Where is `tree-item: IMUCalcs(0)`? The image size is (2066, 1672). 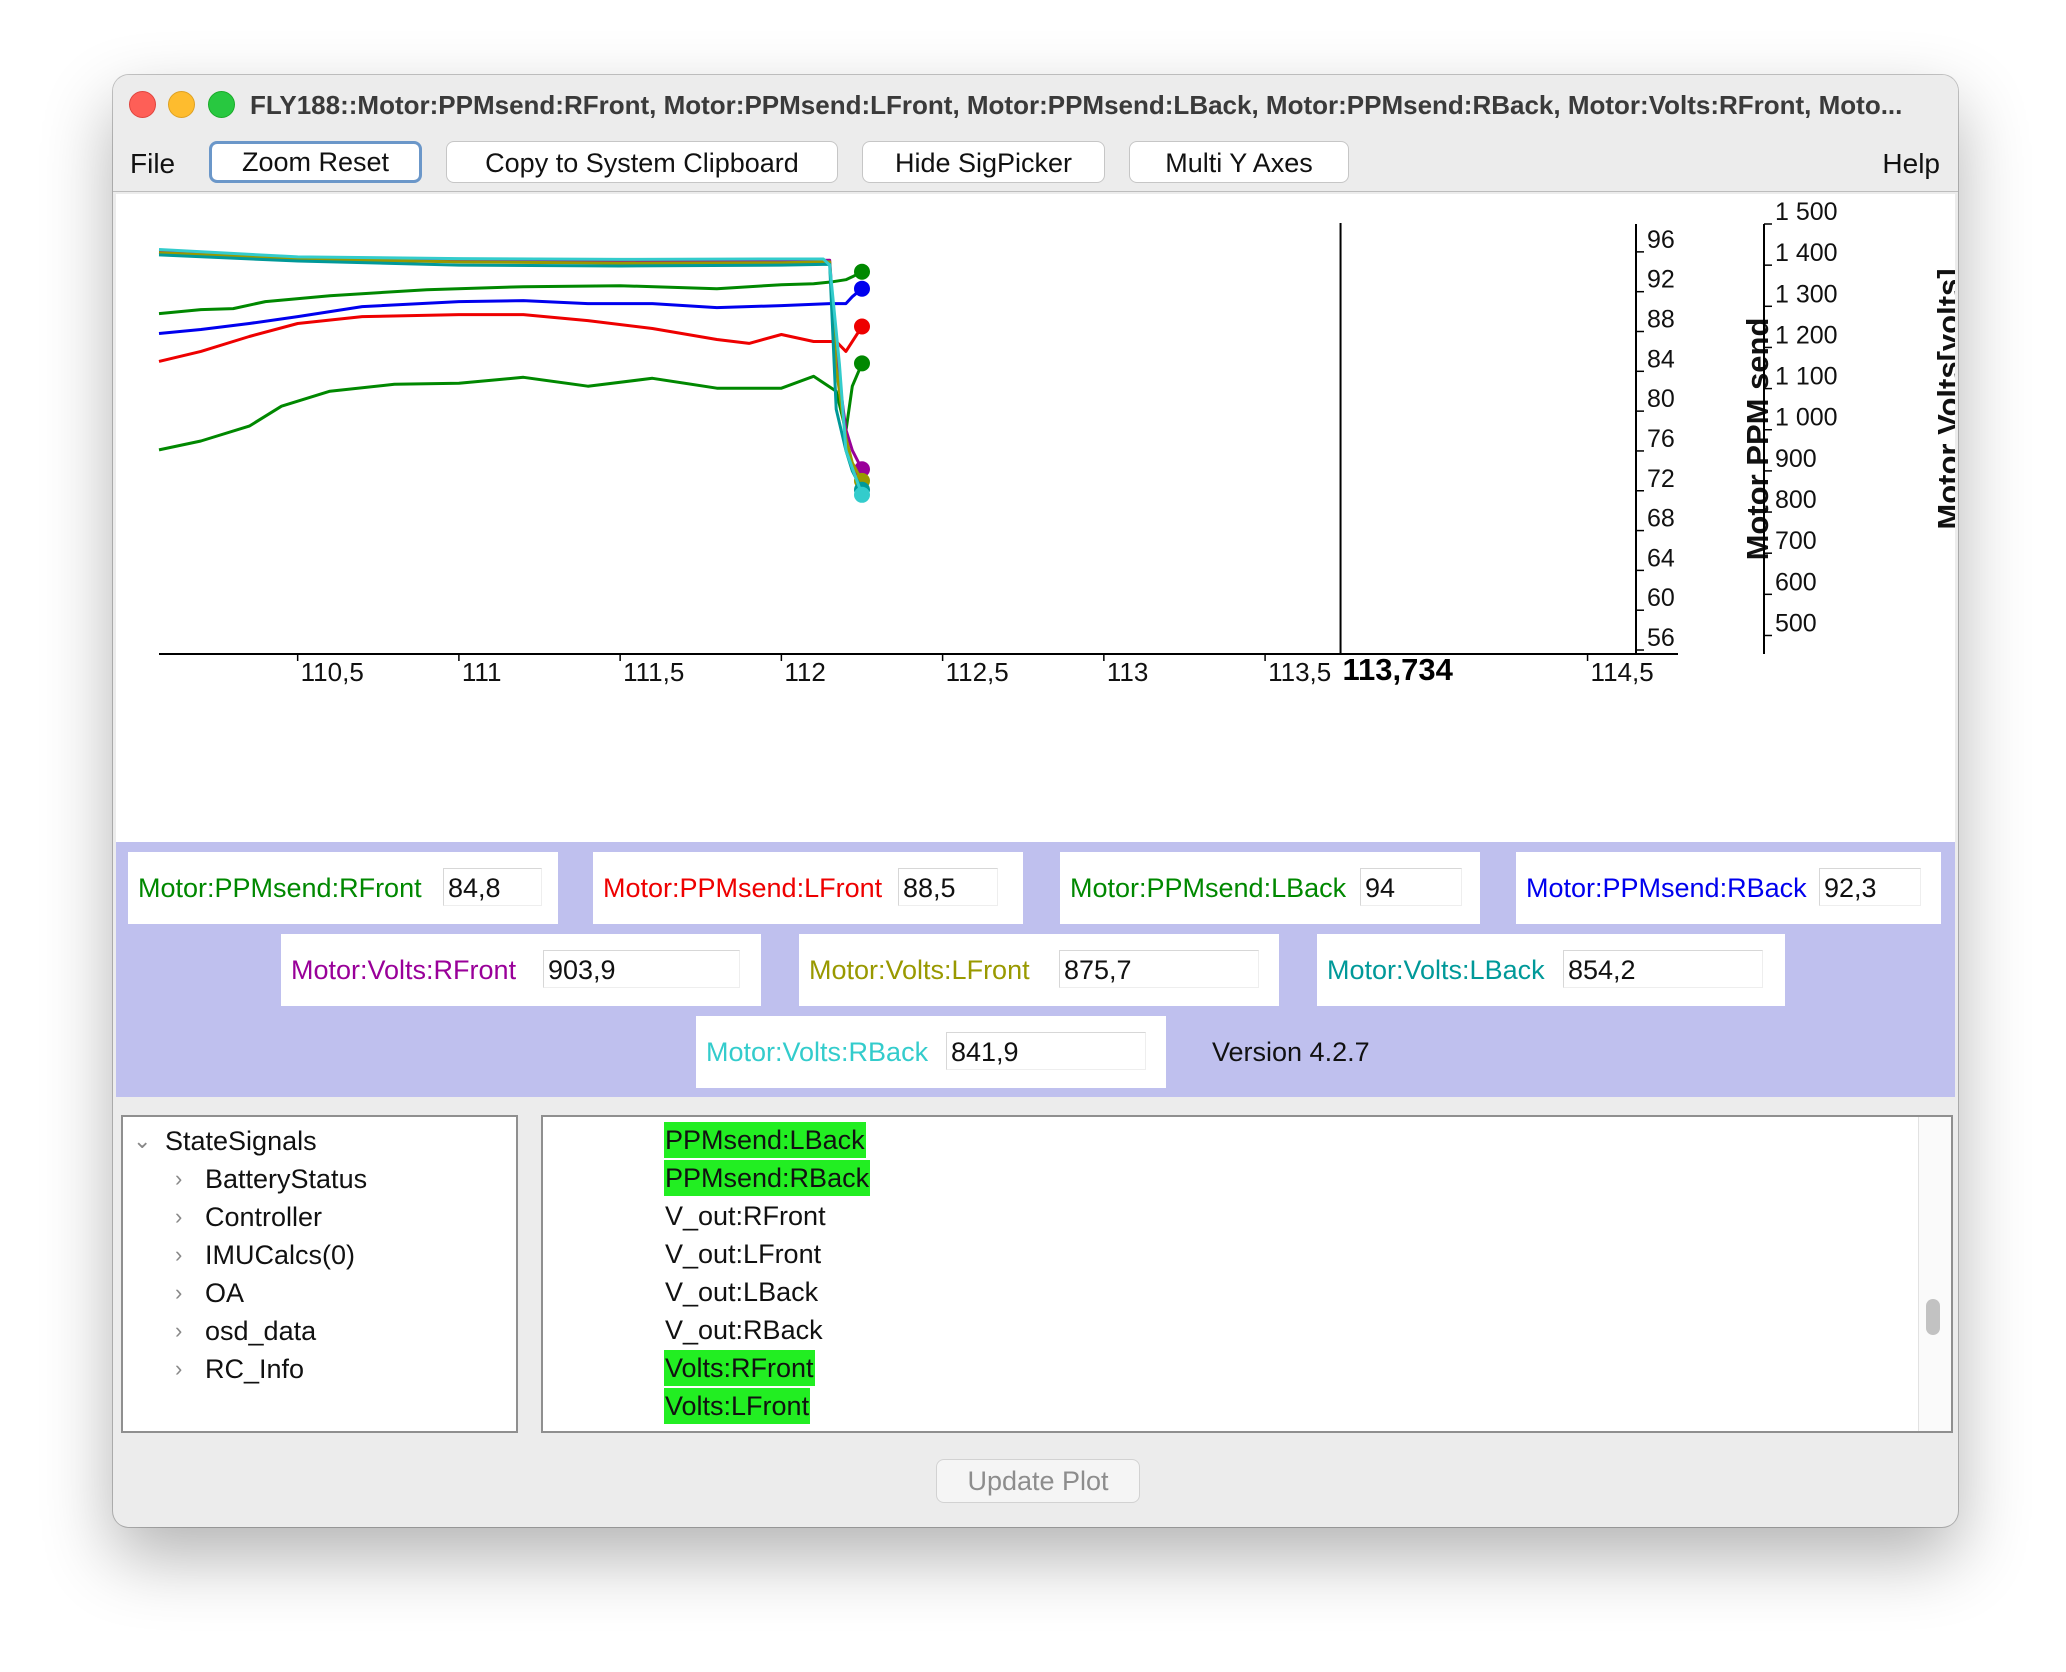 tree-item: IMUCalcs(0) is located at coordinates (280, 1255).